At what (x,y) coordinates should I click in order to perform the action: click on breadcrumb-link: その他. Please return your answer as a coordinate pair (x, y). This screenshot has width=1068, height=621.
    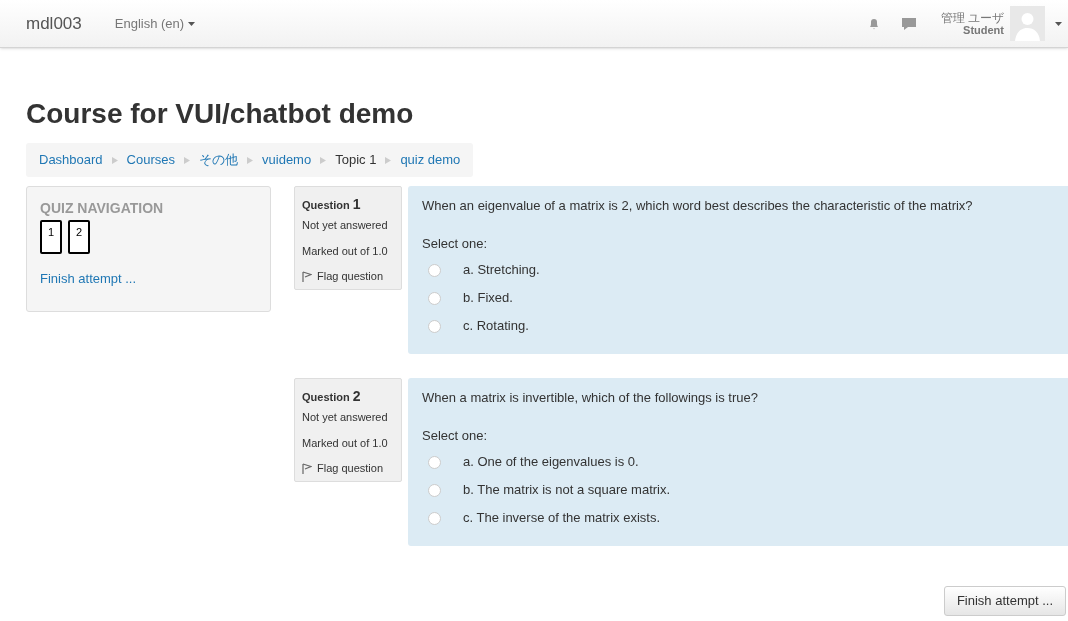
    Looking at the image, I should click on (219, 160).